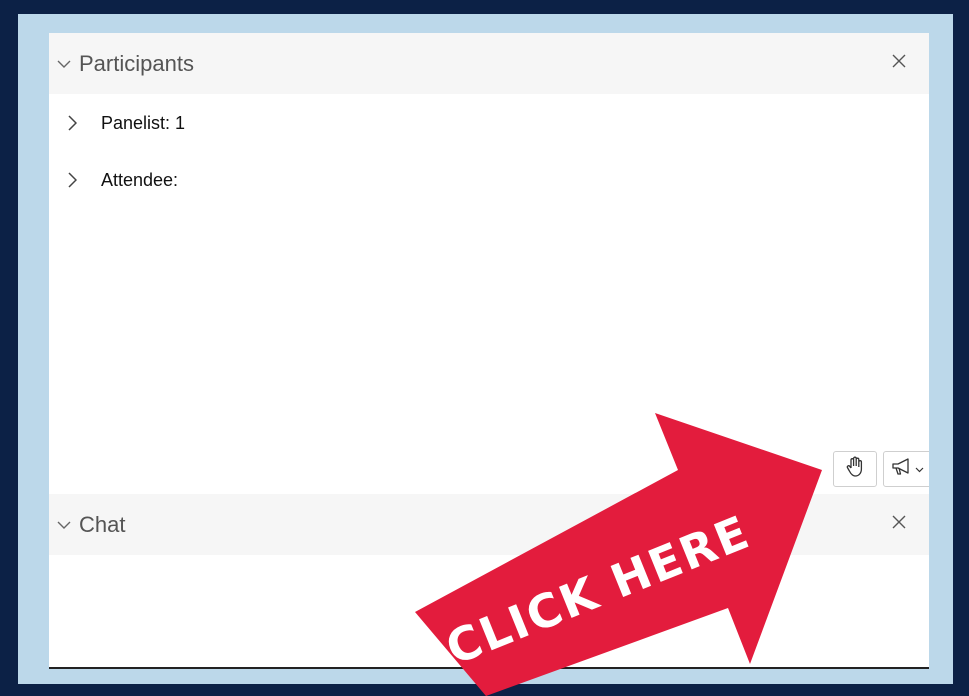  I want to click on close-chat-button, so click(899, 524).